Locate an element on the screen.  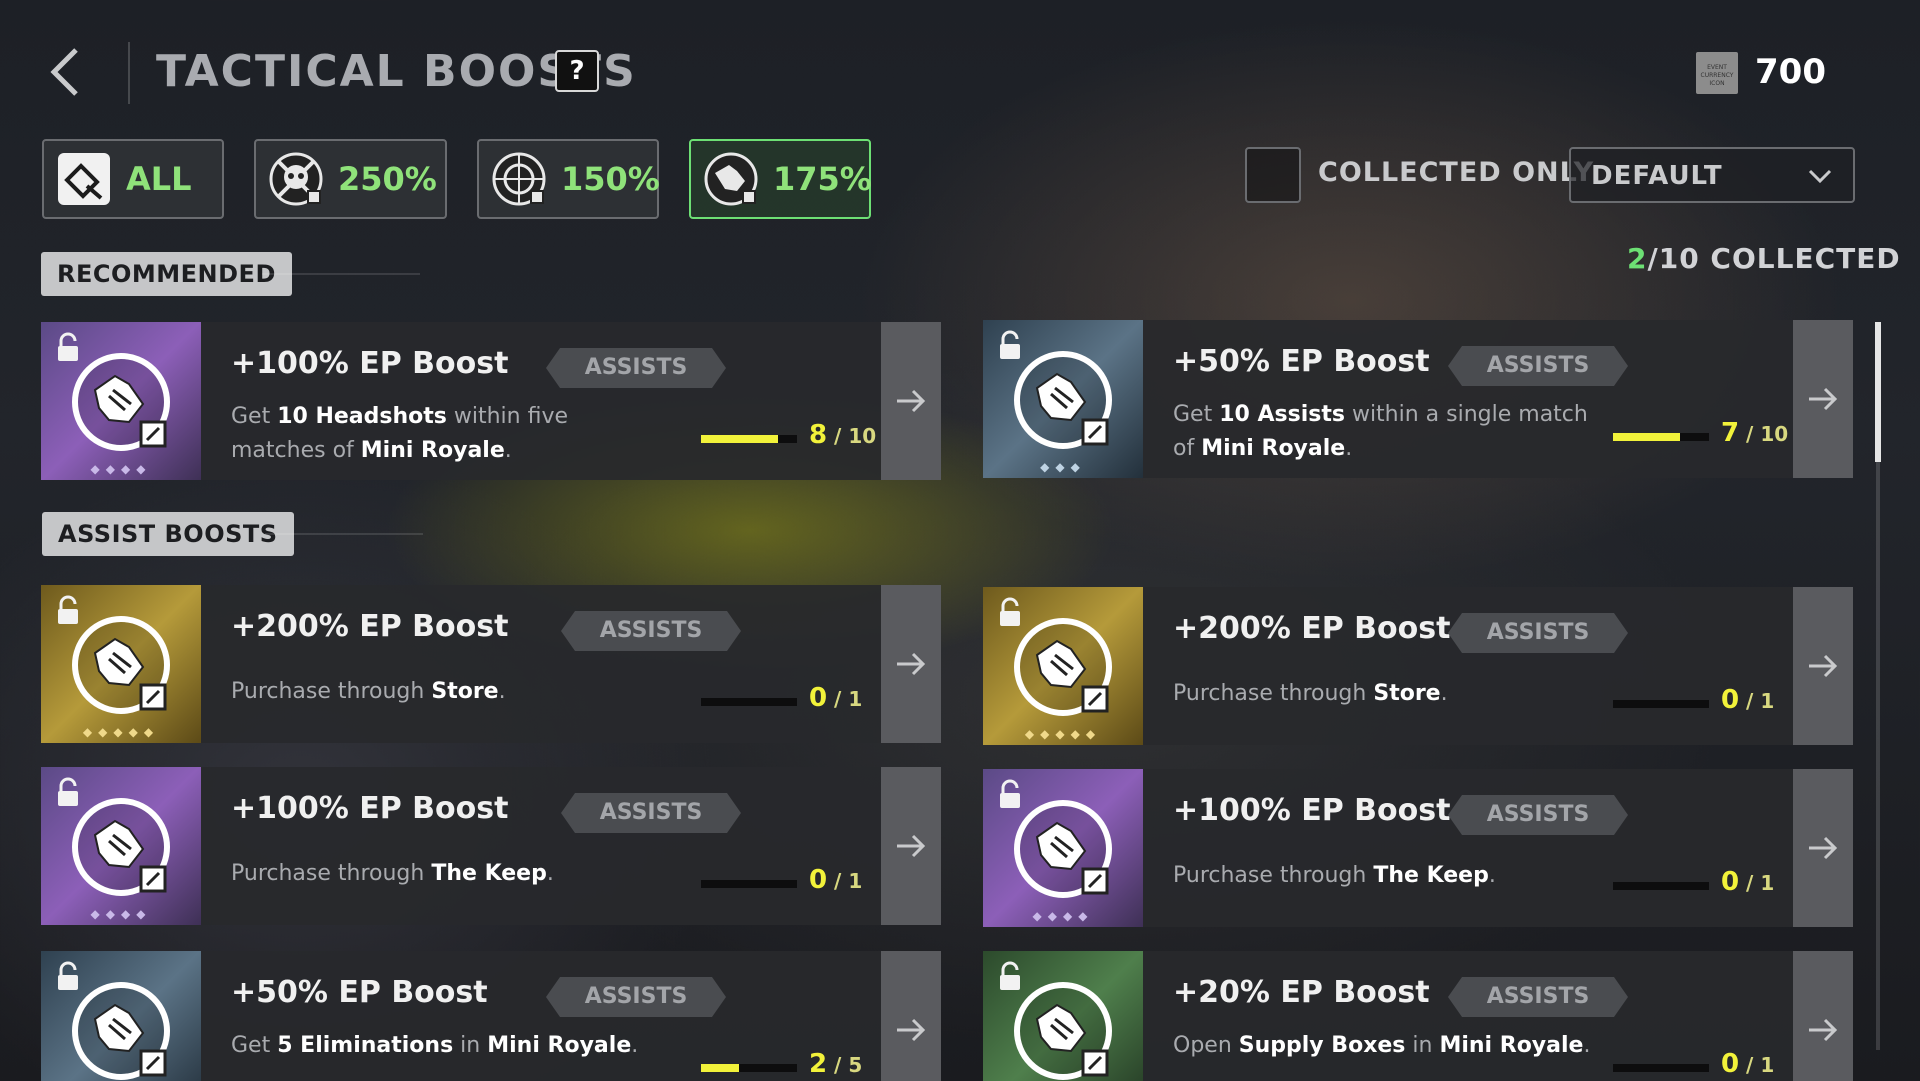
help-button: ? is located at coordinates (577, 71).